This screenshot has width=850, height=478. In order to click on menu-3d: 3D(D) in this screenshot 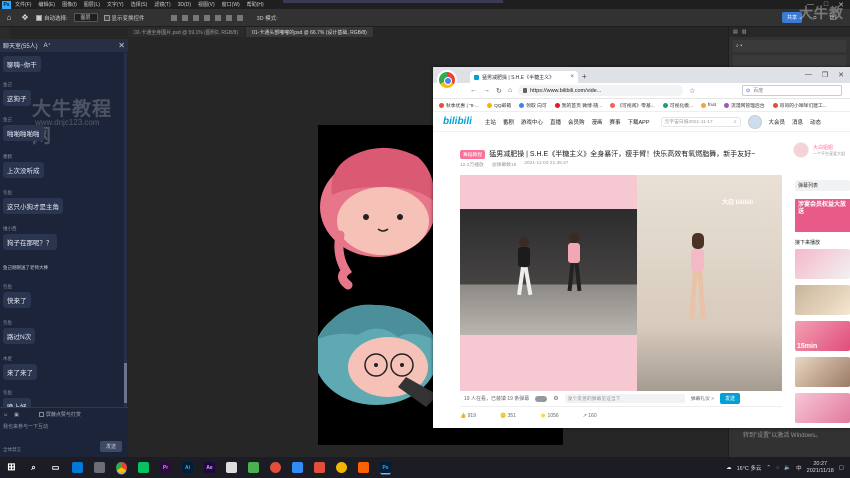, I will do `click(184, 5)`.